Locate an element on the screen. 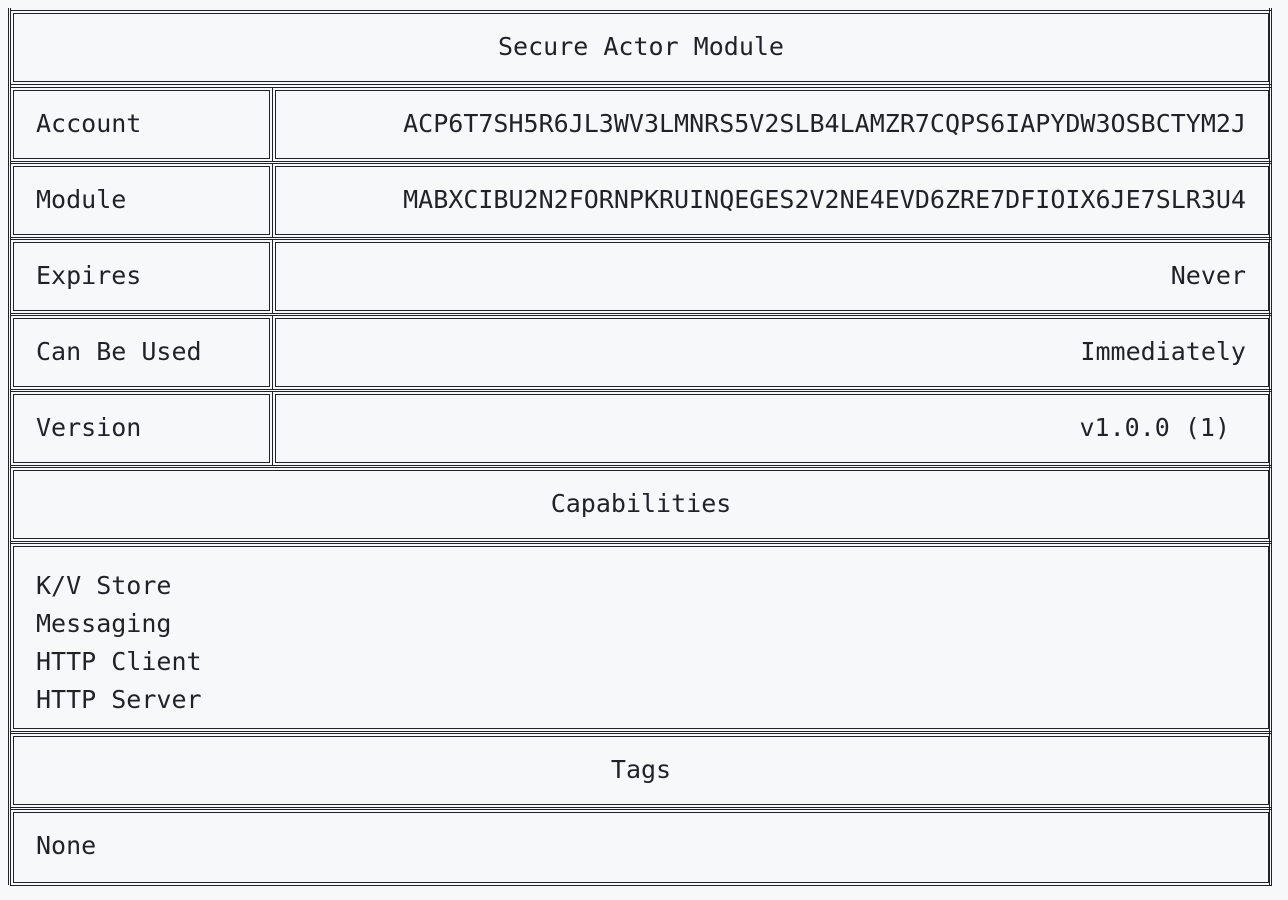 Image resolution: width=1288 pixels, height=900 pixels. capability-item: Messaging is located at coordinates (104, 623).